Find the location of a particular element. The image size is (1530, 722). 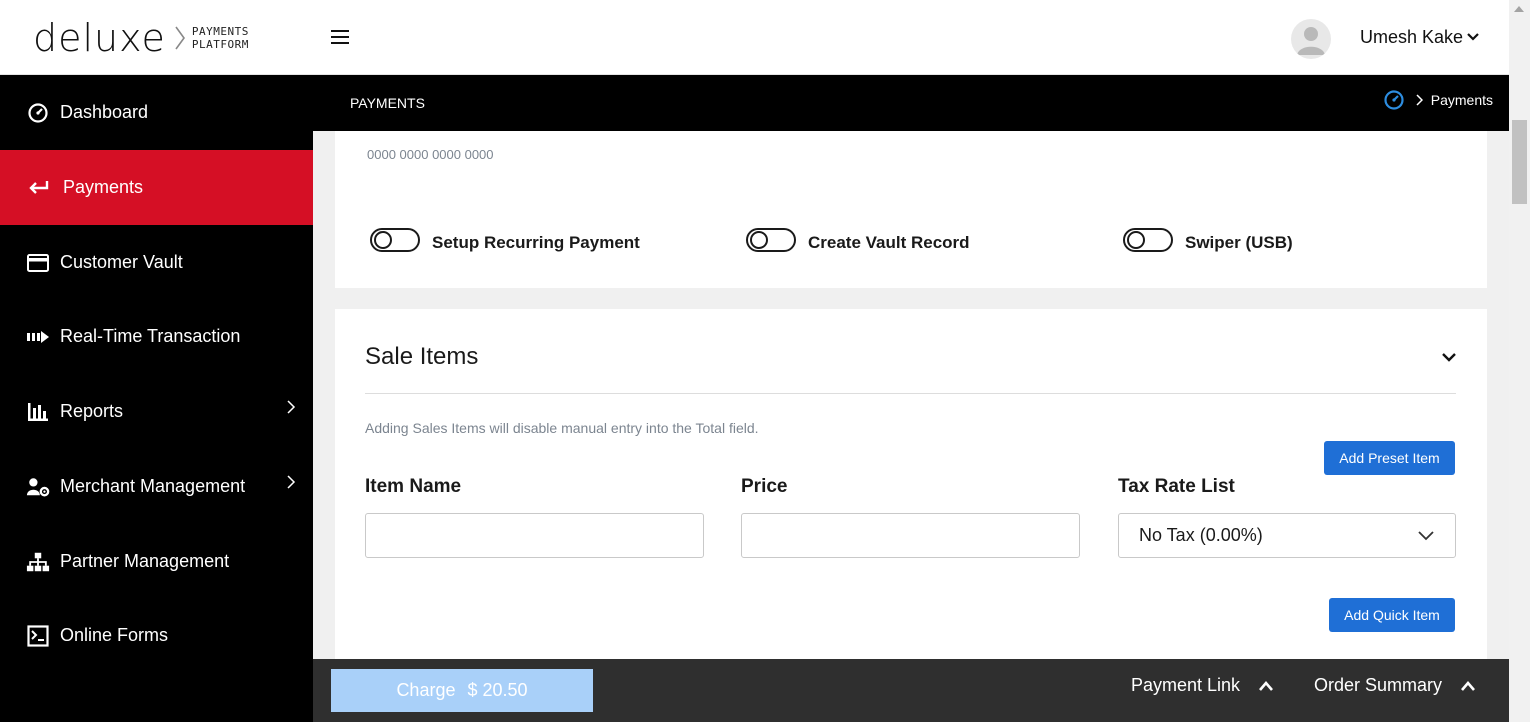

price-input is located at coordinates (910, 535).